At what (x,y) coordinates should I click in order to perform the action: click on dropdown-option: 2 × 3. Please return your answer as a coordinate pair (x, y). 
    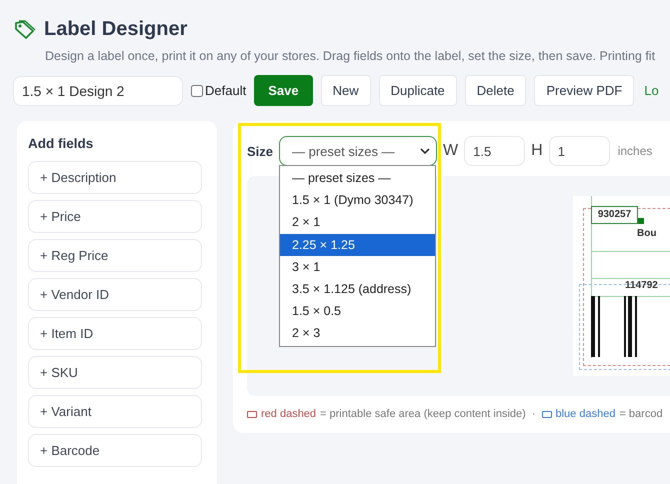
    Looking at the image, I should click on (357, 333).